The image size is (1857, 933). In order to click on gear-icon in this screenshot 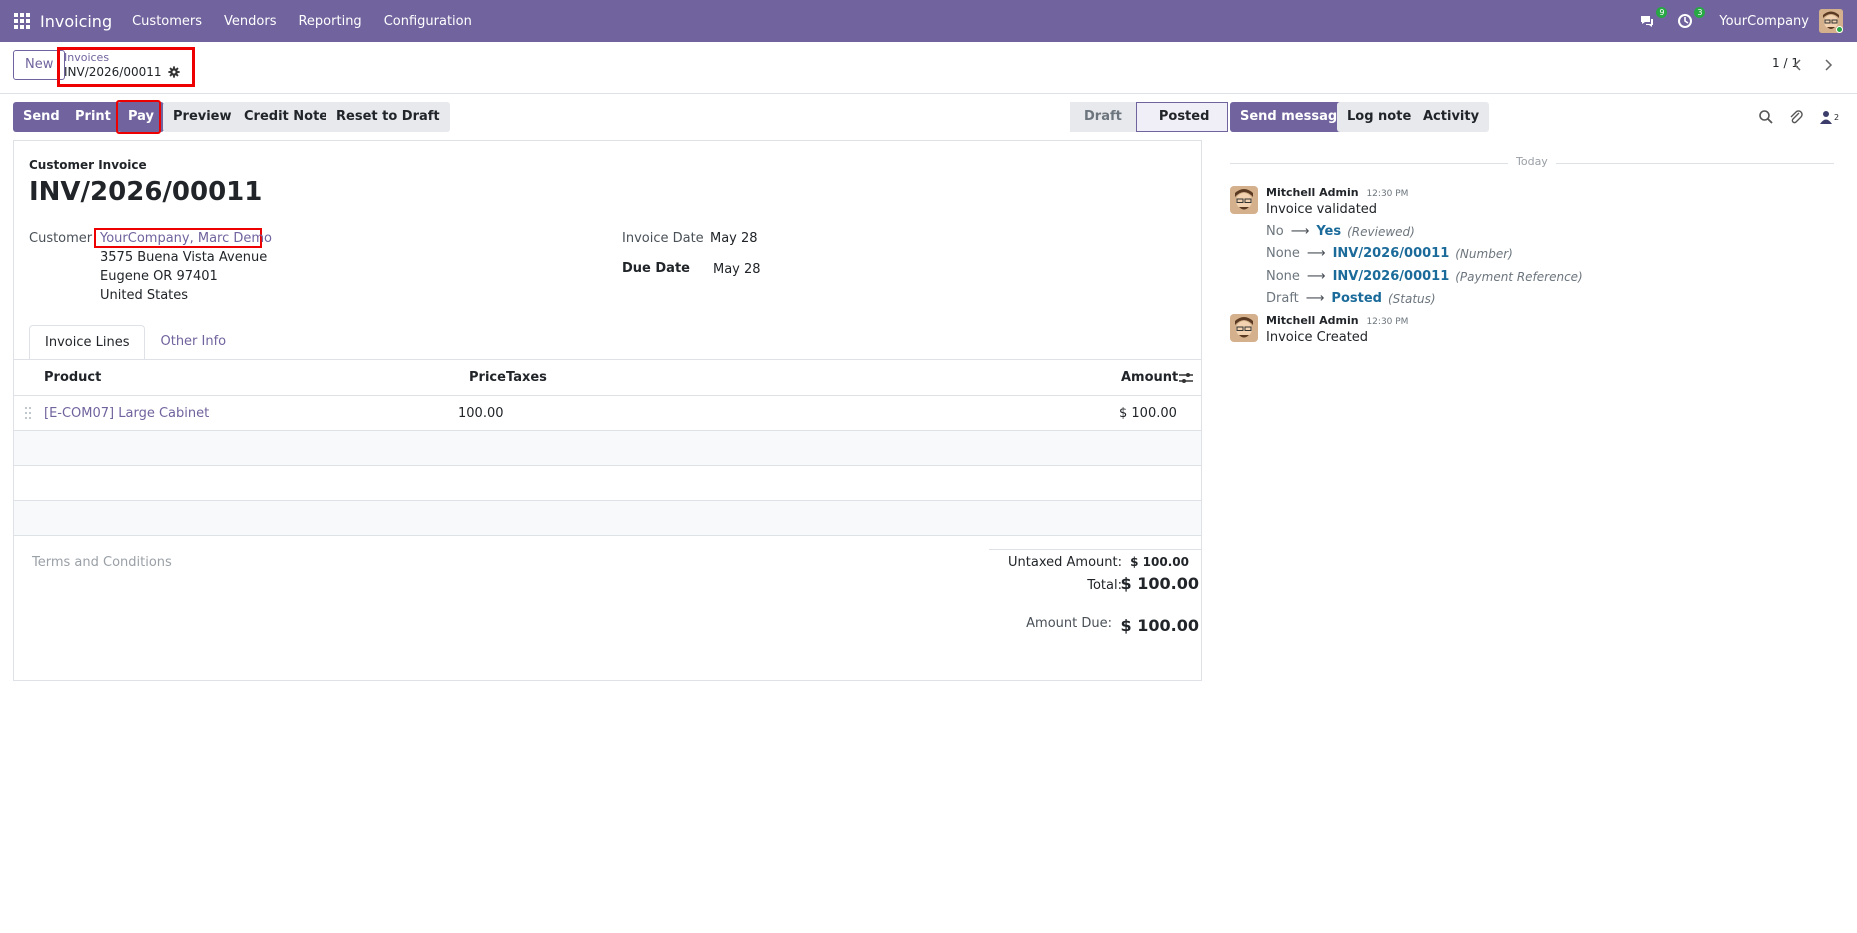, I will do `click(173, 72)`.